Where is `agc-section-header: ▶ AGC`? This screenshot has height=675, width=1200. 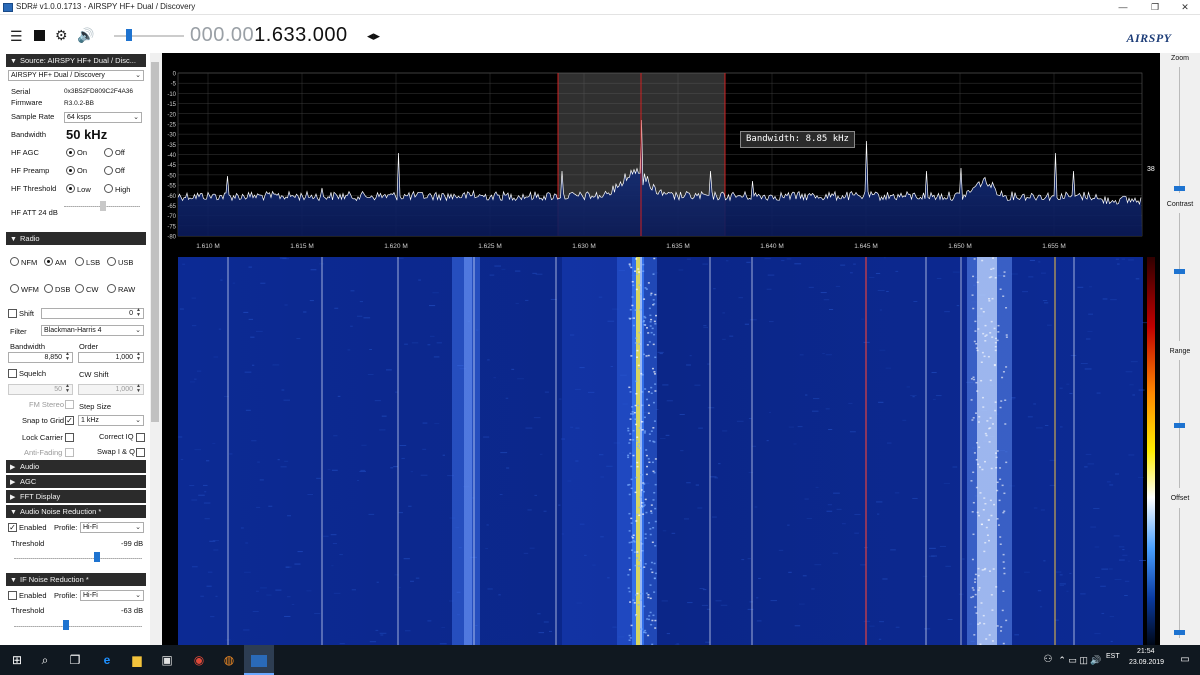
agc-section-header: ▶ AGC is located at coordinates (76, 481).